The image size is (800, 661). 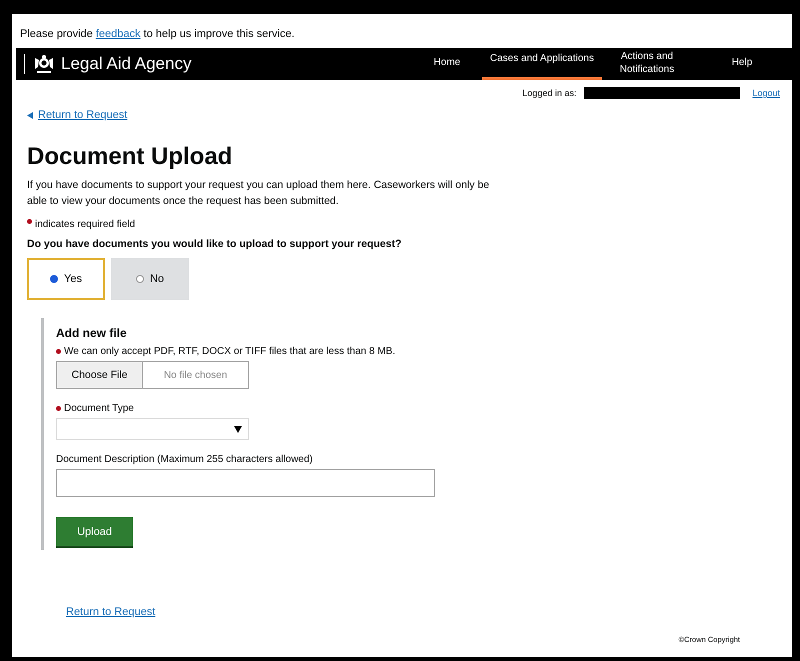 What do you see at coordinates (30, 115) in the screenshot?
I see `back-arrow-icon` at bounding box center [30, 115].